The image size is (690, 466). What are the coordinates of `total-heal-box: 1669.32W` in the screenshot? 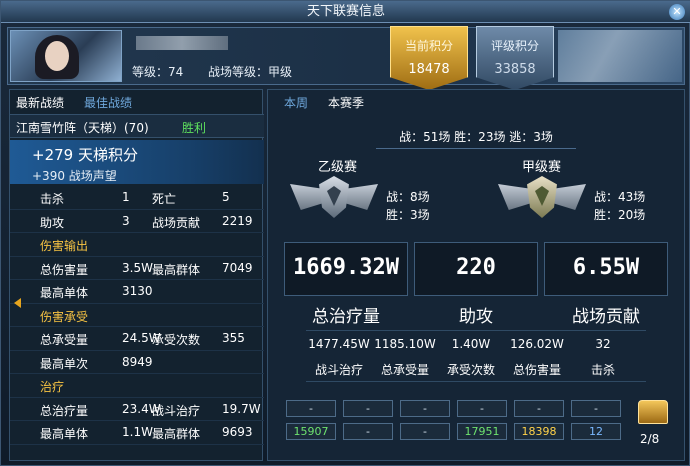 It's located at (346, 269).